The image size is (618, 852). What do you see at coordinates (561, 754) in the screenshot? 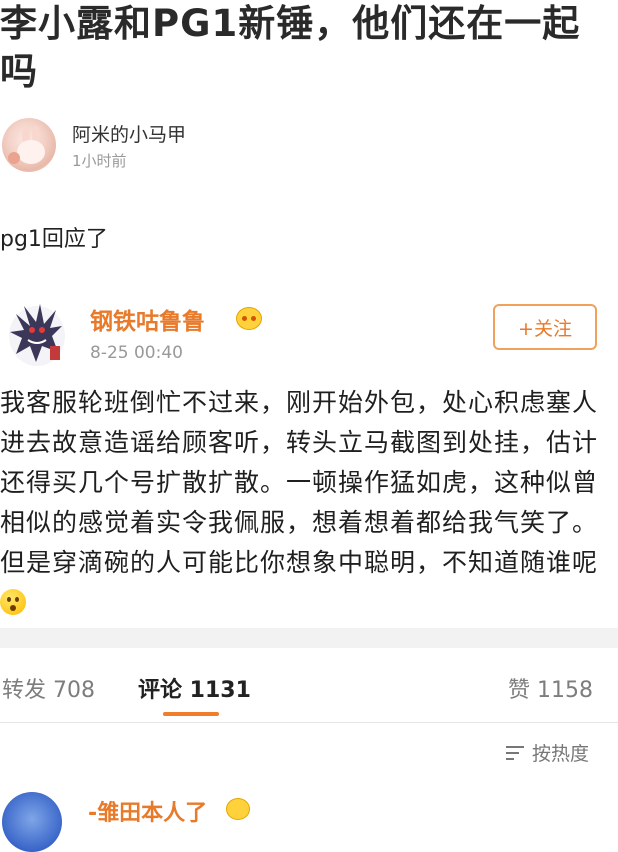
I see `sort-label: 按热度` at bounding box center [561, 754].